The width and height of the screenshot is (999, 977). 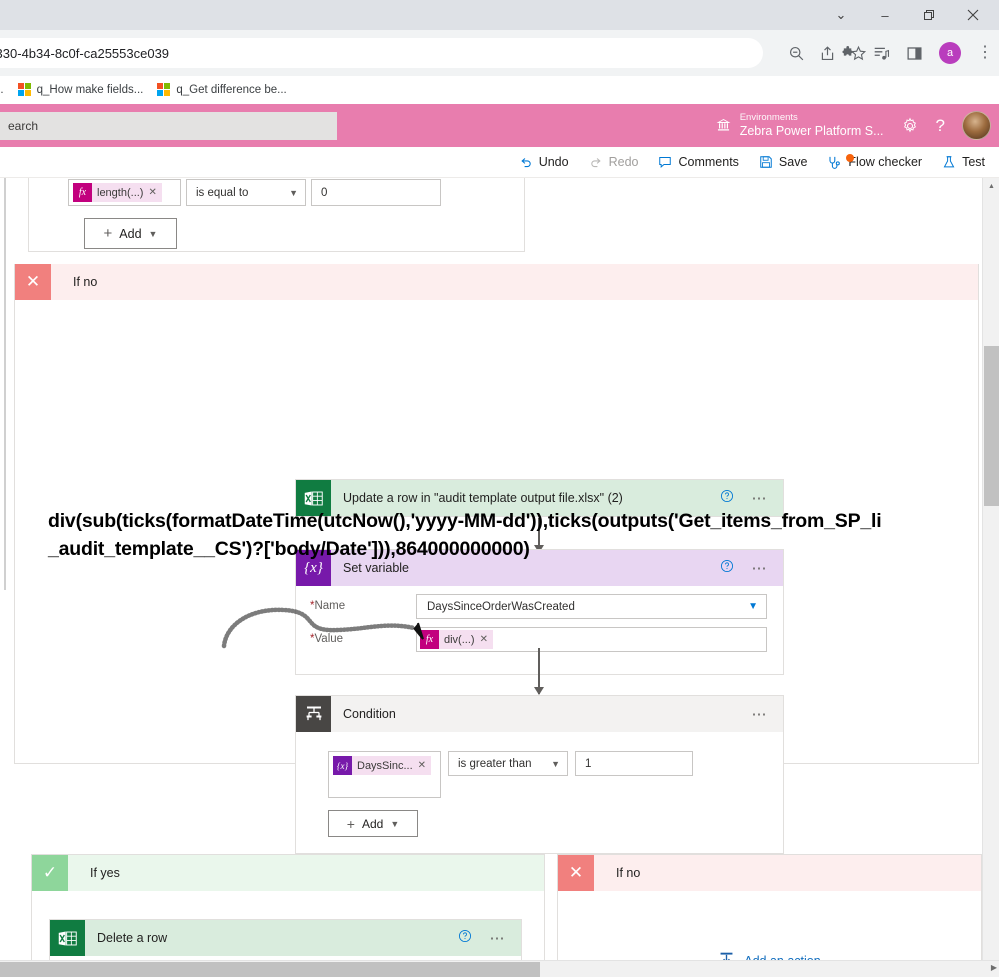 I want to click on variable-token: {x} DaysSinc... ✕, so click(x=382, y=765).